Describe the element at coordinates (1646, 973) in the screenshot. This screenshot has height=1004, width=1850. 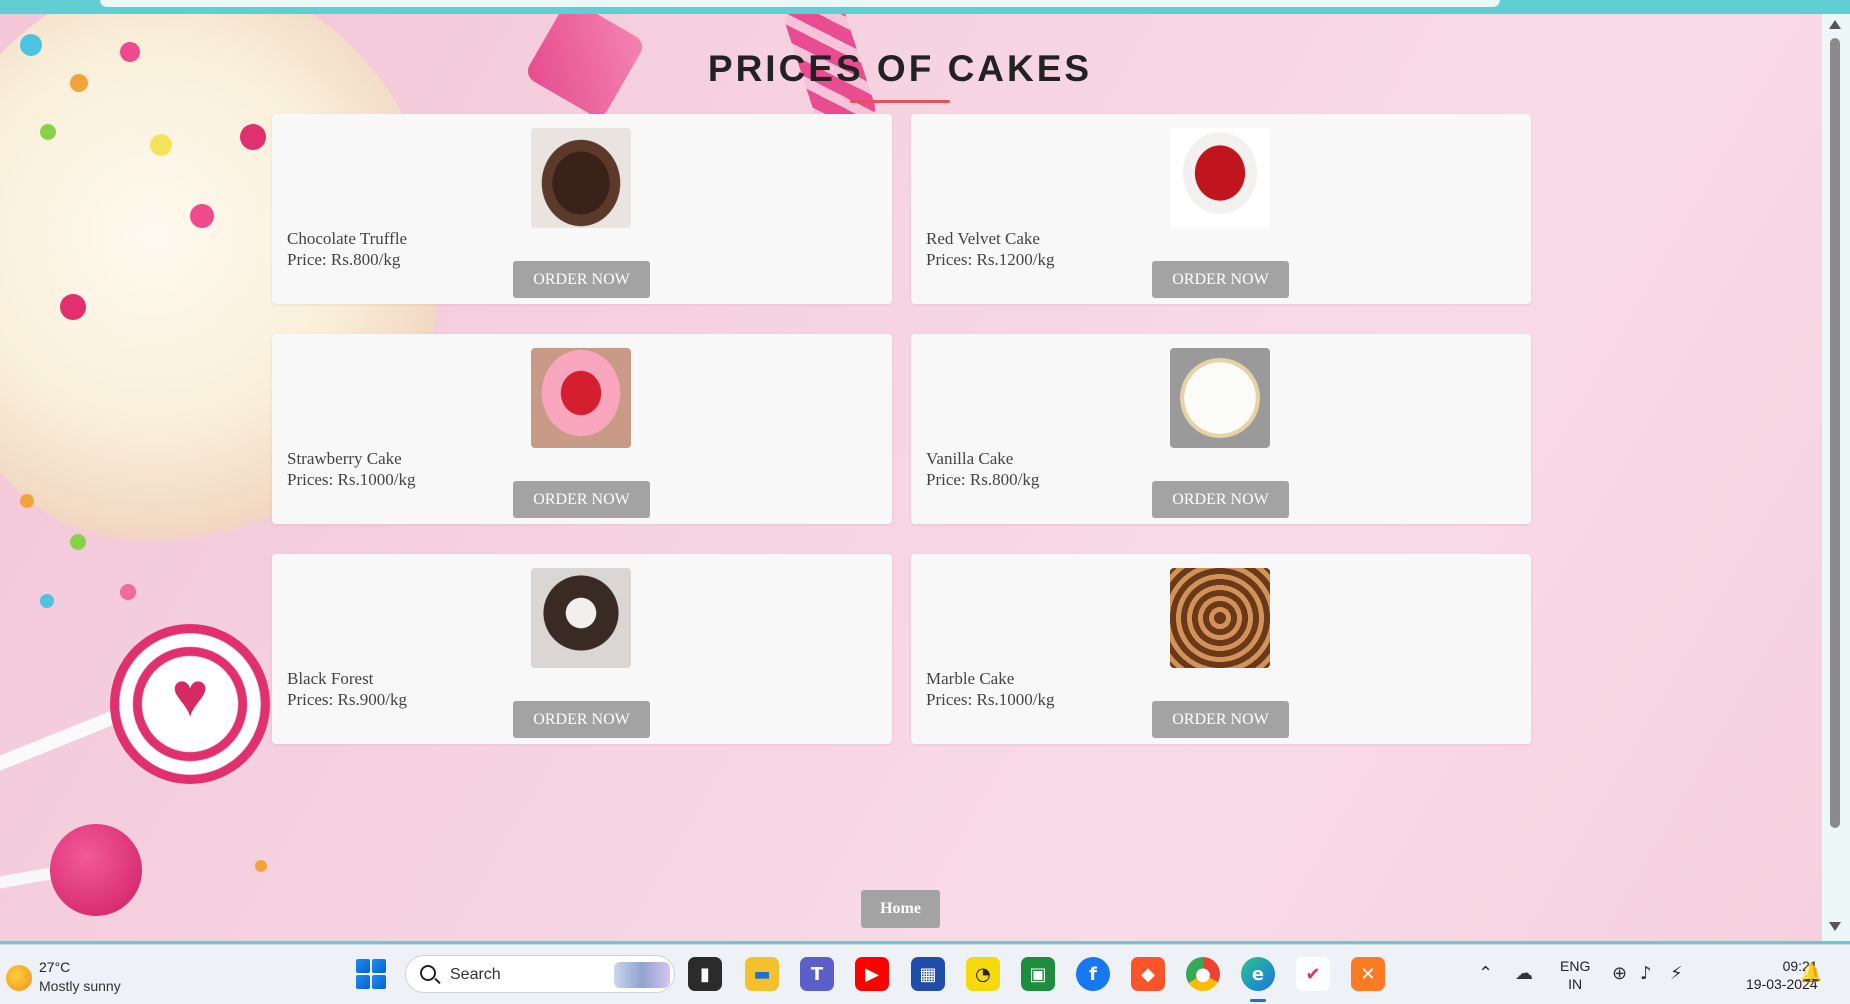
I see `volume-icon: ♪` at that location.